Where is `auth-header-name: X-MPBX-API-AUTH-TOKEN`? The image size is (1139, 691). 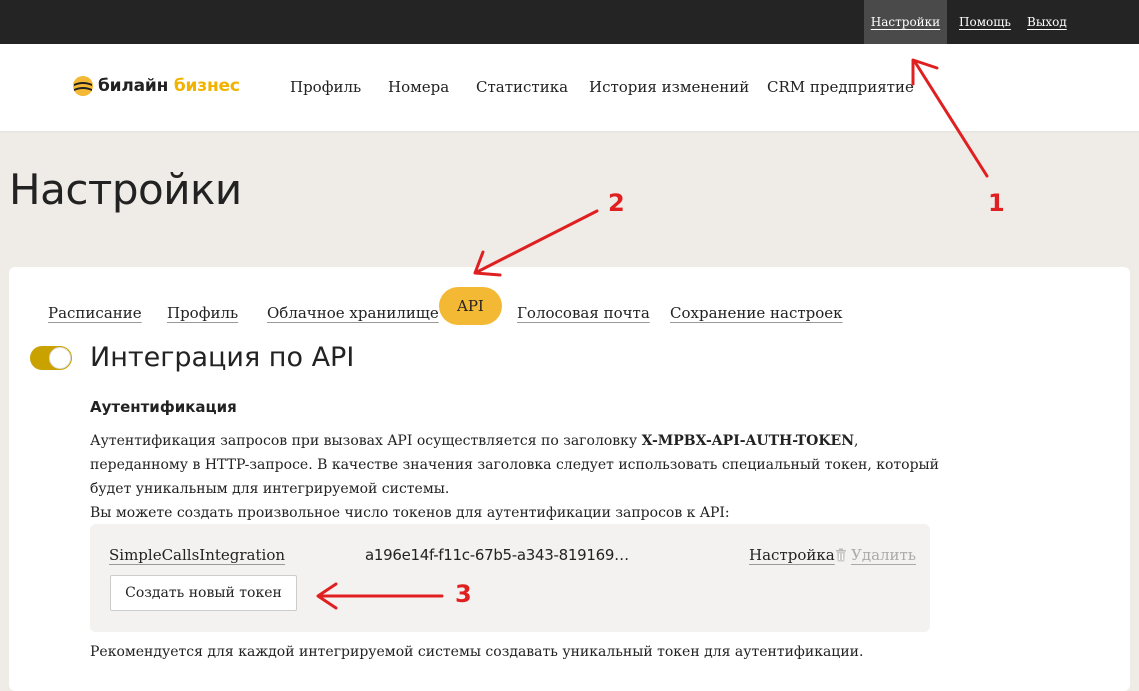
auth-header-name: X-MPBX-API-AUTH-TOKEN is located at coordinates (748, 441).